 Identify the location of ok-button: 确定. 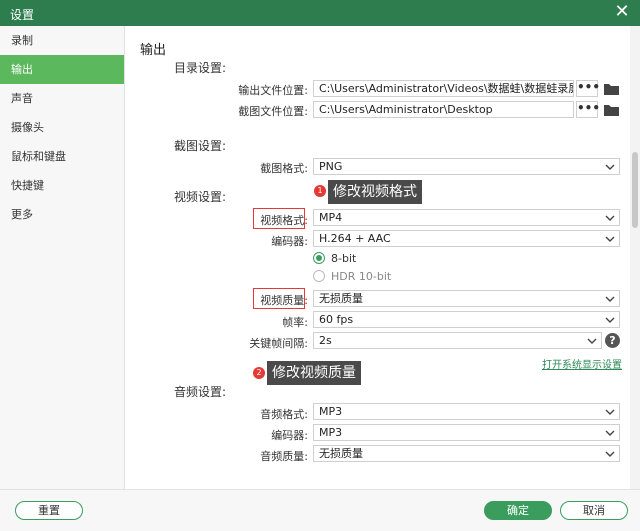
(518, 510).